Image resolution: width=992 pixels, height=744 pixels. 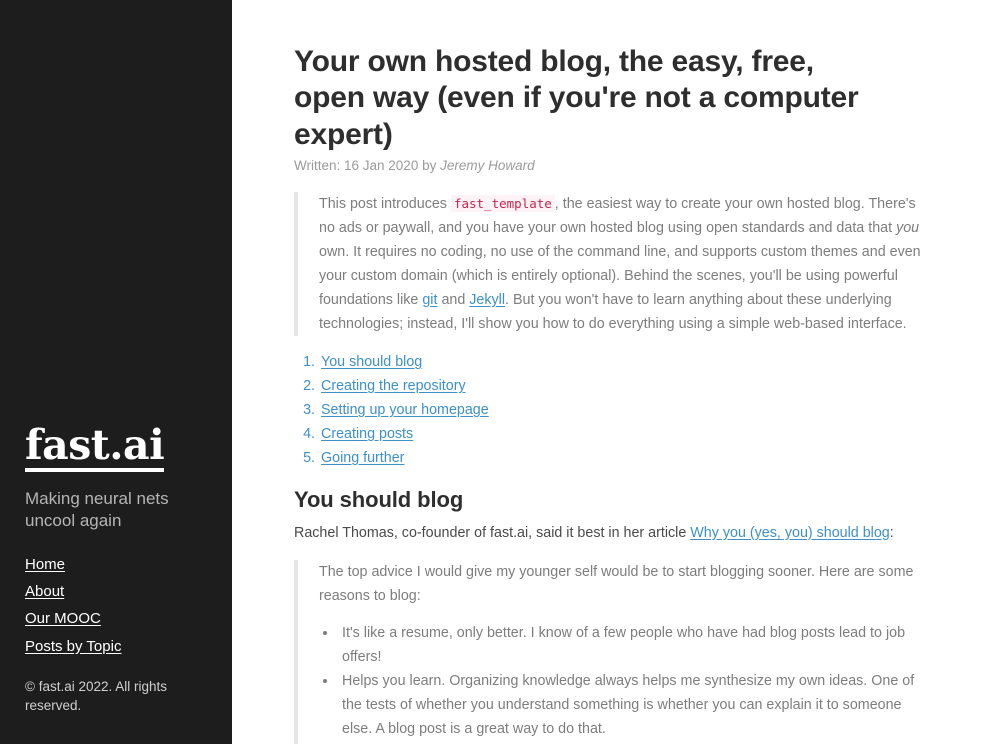 What do you see at coordinates (405, 410) in the screenshot?
I see `toc-link-setting-up-your-homepage: Setting up your homepage` at bounding box center [405, 410].